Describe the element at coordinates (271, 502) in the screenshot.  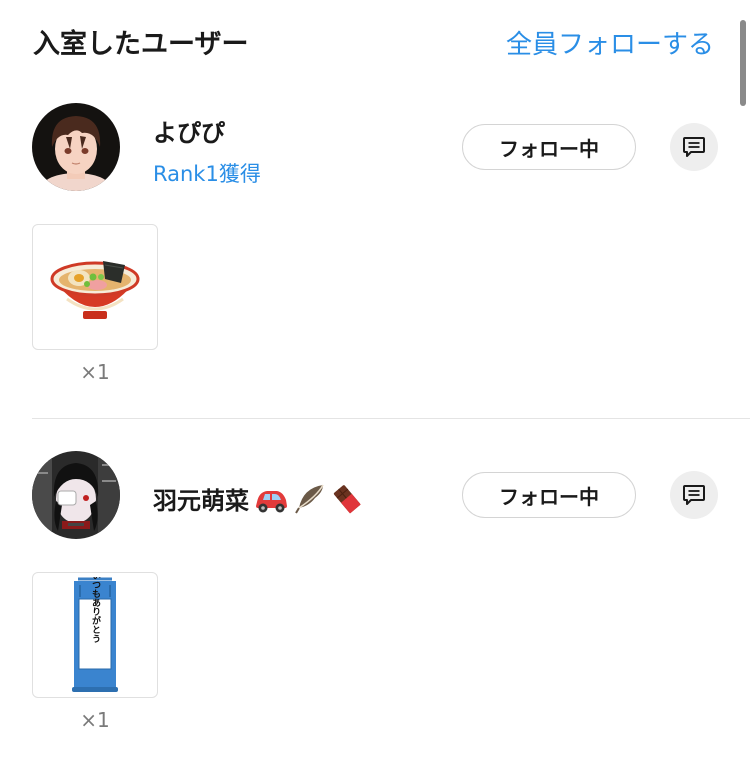
I see `car-emoji` at that location.